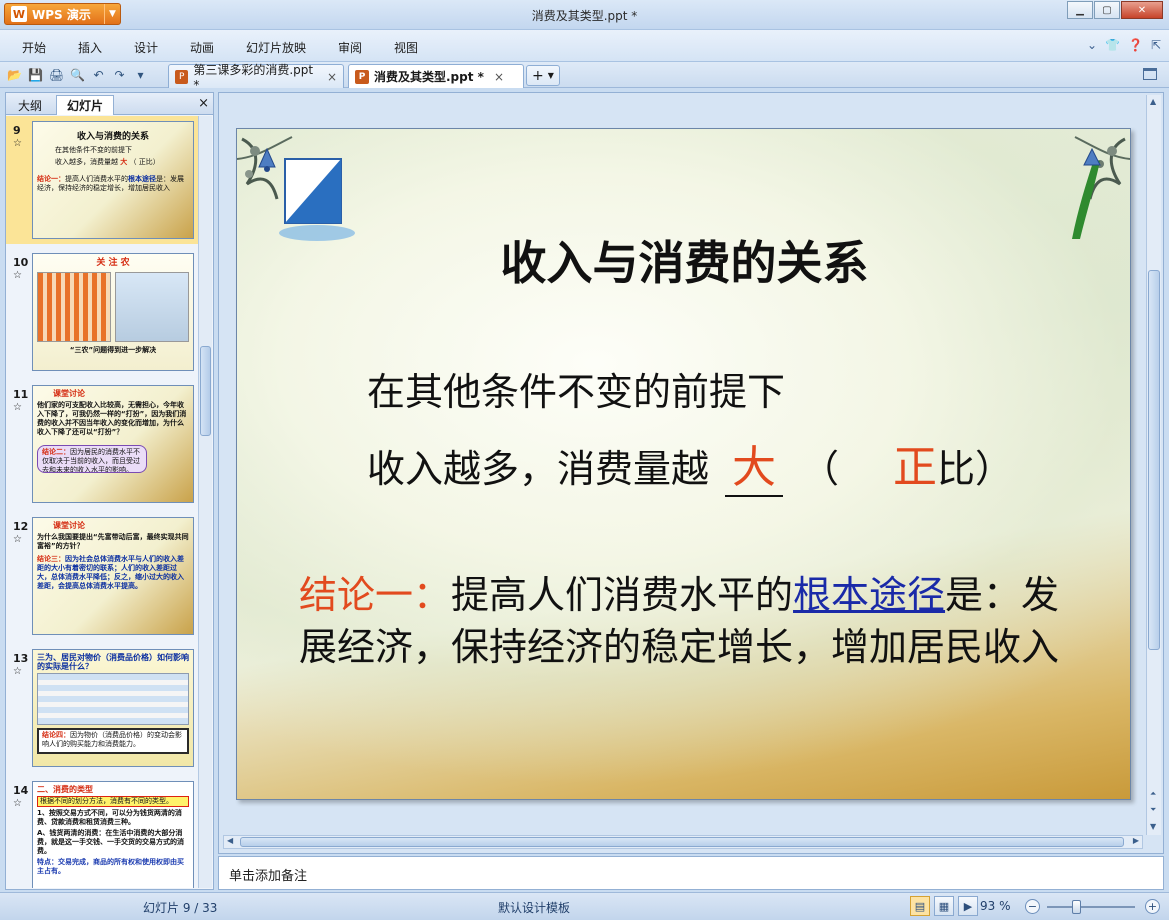 This screenshot has width=1169, height=920. Describe the element at coordinates (113, 741) in the screenshot. I see `thumb-conclusion: 结论四：因为物价（消费品价格）的变动会影响人们的购买能力和消费能力。` at that location.